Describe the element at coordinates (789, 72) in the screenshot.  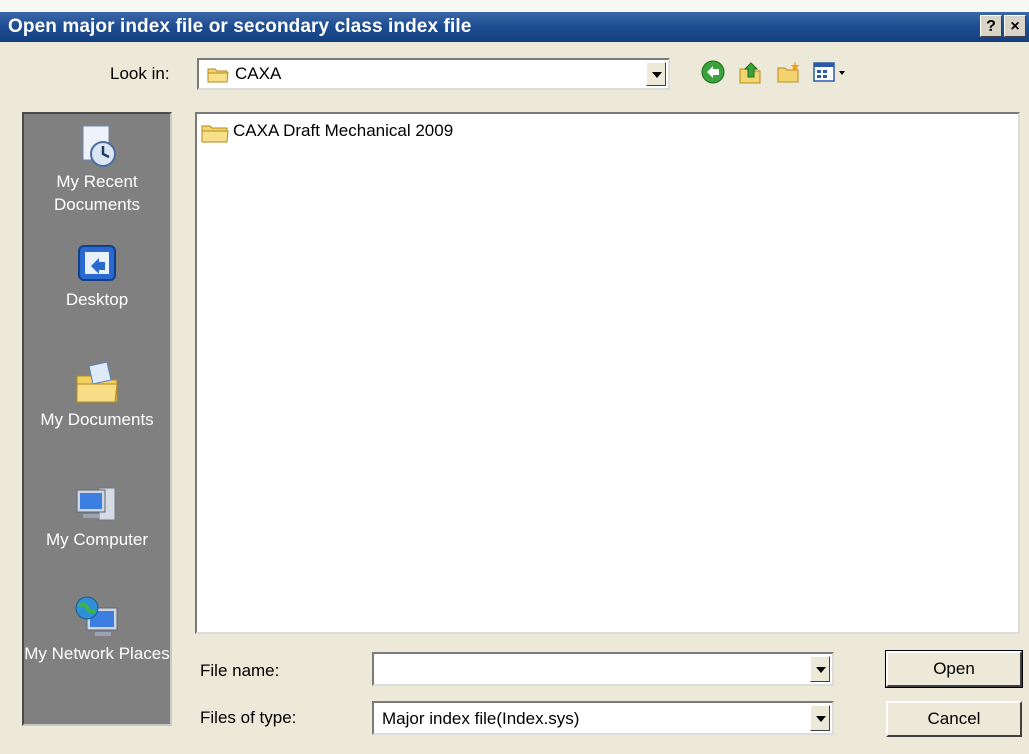
I see `new-folder-icon` at that location.